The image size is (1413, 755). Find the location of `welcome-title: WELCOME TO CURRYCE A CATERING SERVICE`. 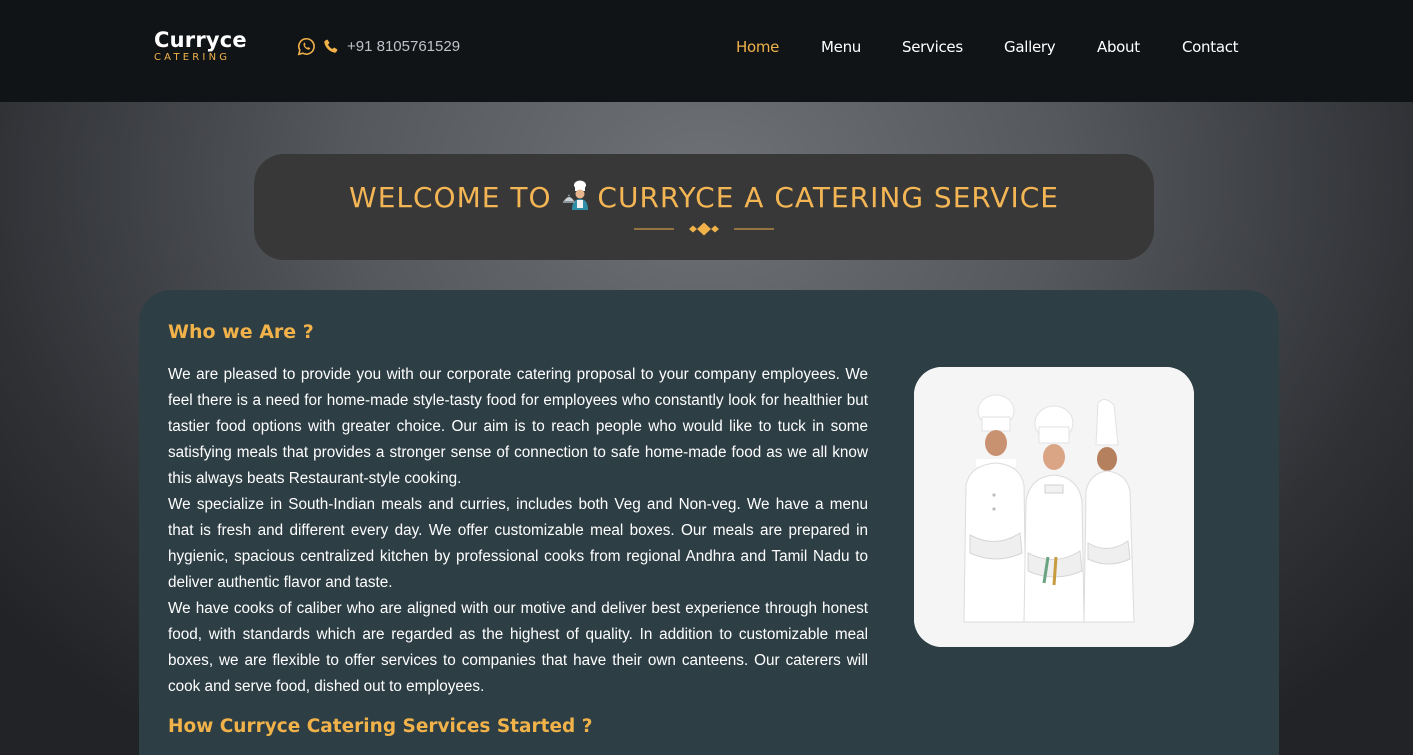

welcome-title: WELCOME TO CURRYCE A CATERING SERVICE is located at coordinates (704, 198).